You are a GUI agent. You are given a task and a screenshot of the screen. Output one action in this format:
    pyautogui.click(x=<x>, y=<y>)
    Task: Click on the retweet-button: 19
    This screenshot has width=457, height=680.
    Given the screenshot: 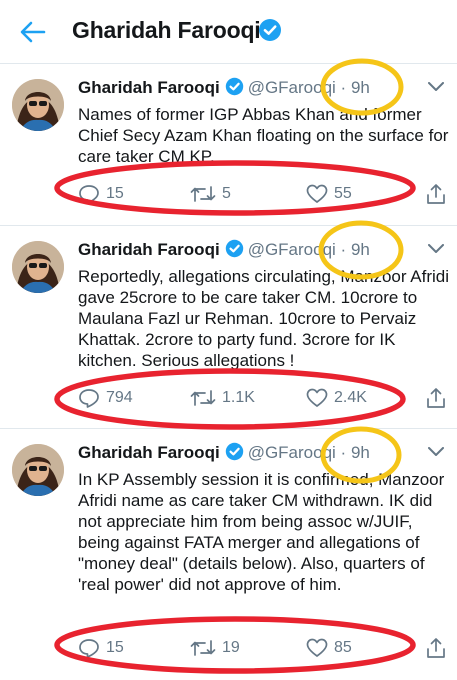 What is the action you would take?
    pyautogui.click(x=215, y=648)
    